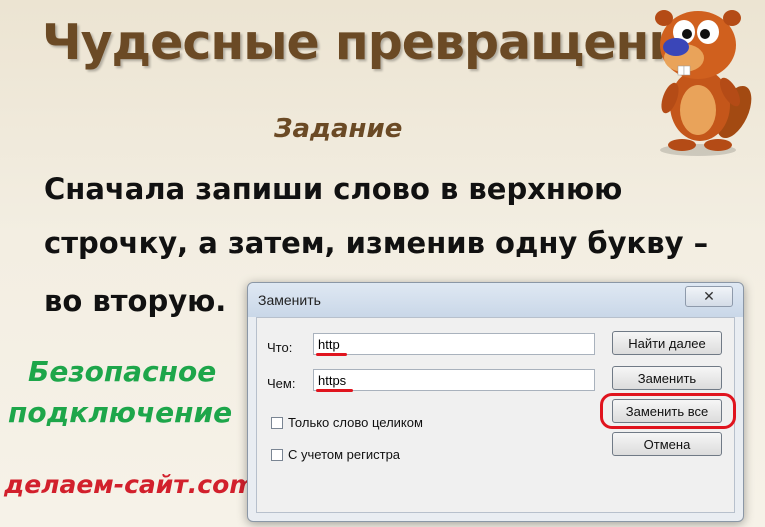 The image size is (765, 527). Describe the element at coordinates (280, 347) in the screenshot. I see `find-label: Что:` at that location.